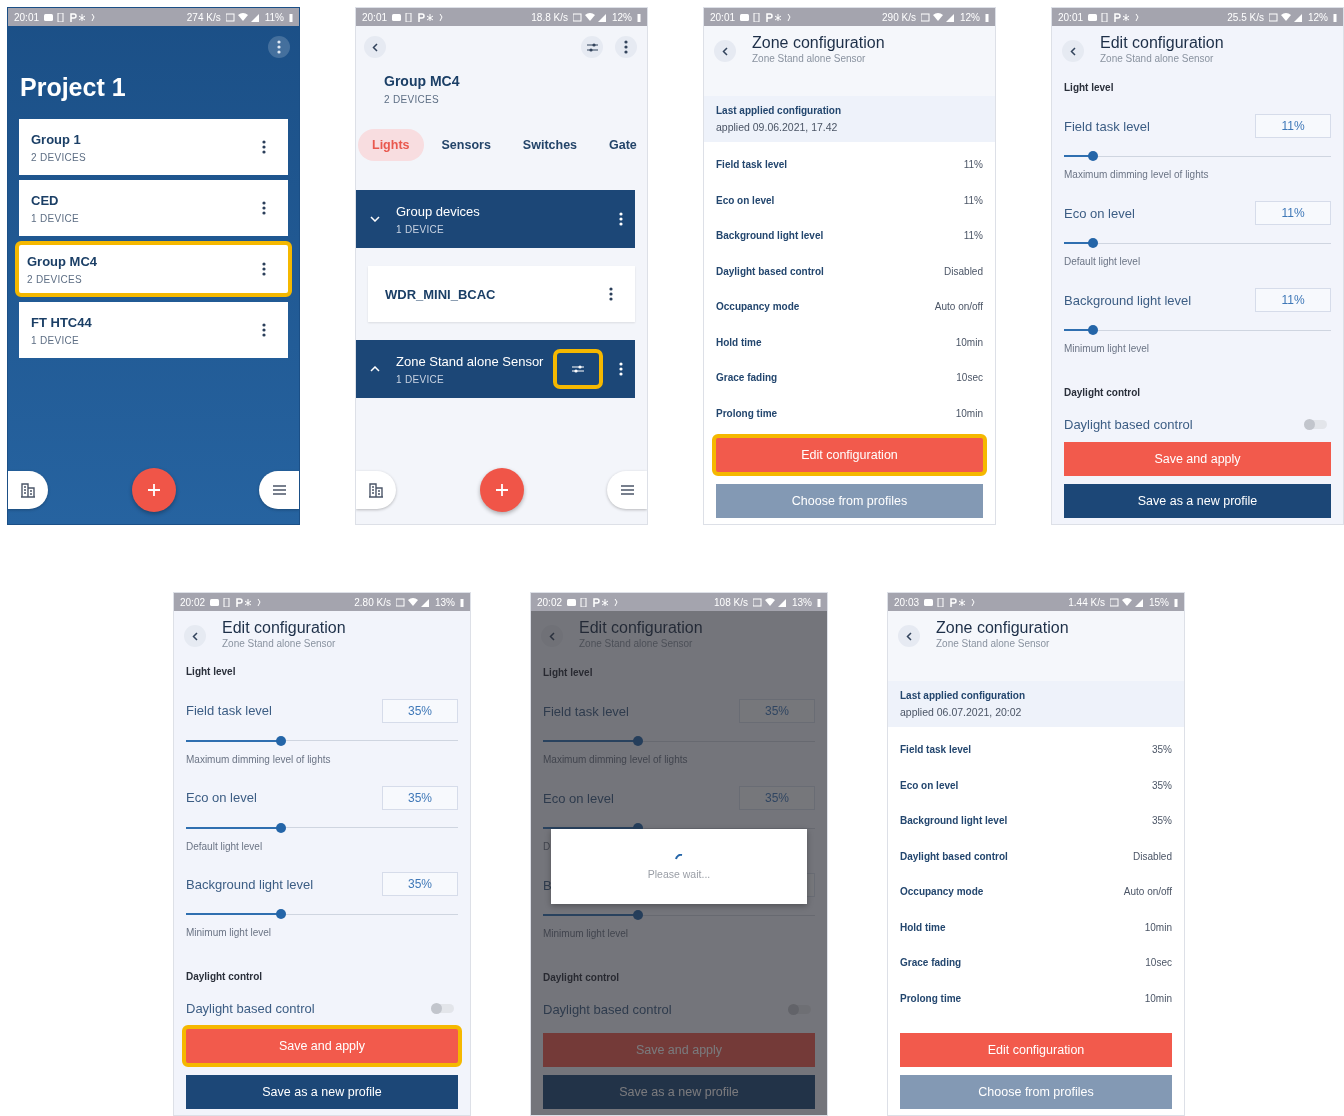 Image resolution: width=1344 pixels, height=1116 pixels. Describe the element at coordinates (153, 269) in the screenshot. I see `group-card: Group MC4 2 DEVICES` at that location.